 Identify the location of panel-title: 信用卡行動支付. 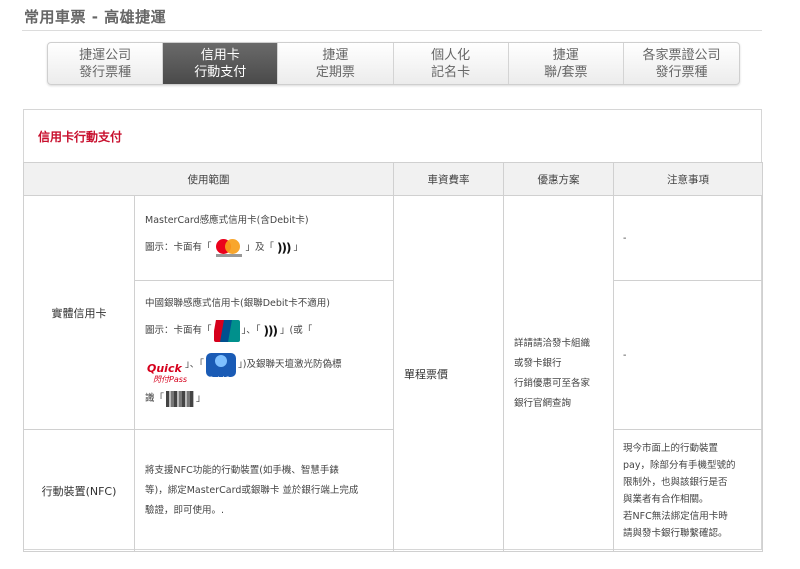
(80, 137).